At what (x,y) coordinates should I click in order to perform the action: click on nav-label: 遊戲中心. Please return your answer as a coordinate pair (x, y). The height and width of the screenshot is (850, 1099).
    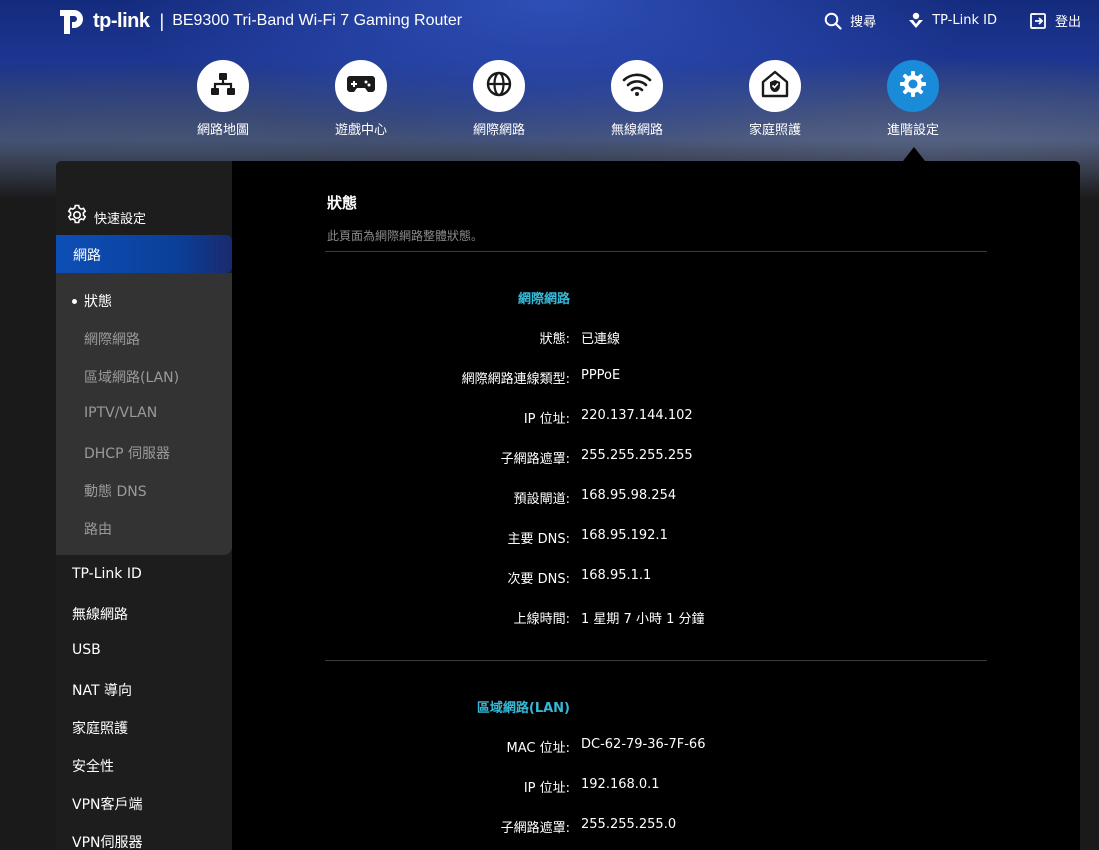
    Looking at the image, I should click on (360, 130).